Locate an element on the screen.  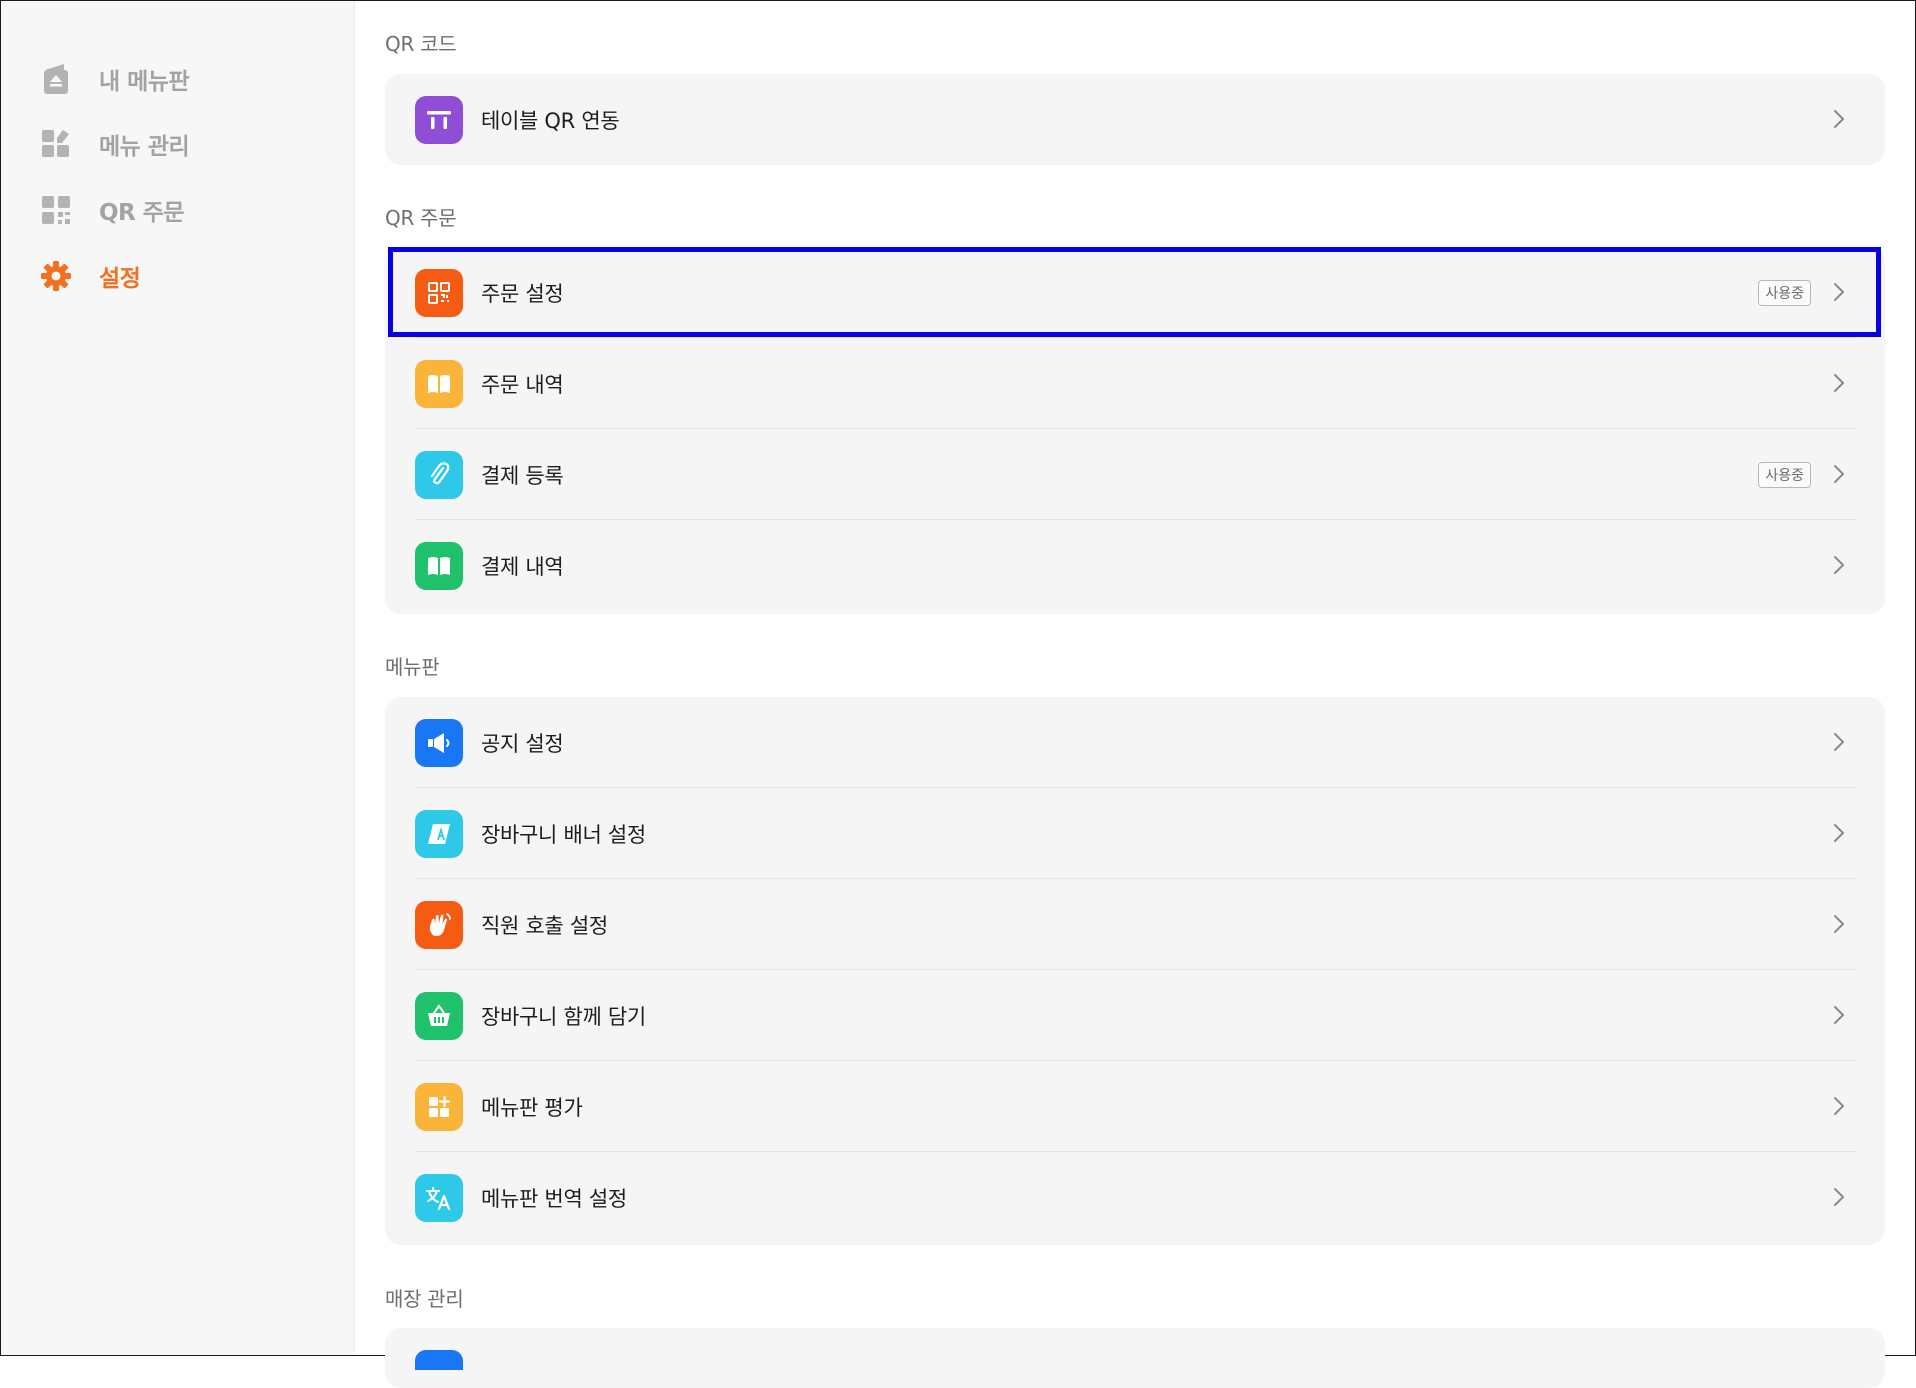
sidebar-item-label: 내 메뉴판 is located at coordinates (144, 82).